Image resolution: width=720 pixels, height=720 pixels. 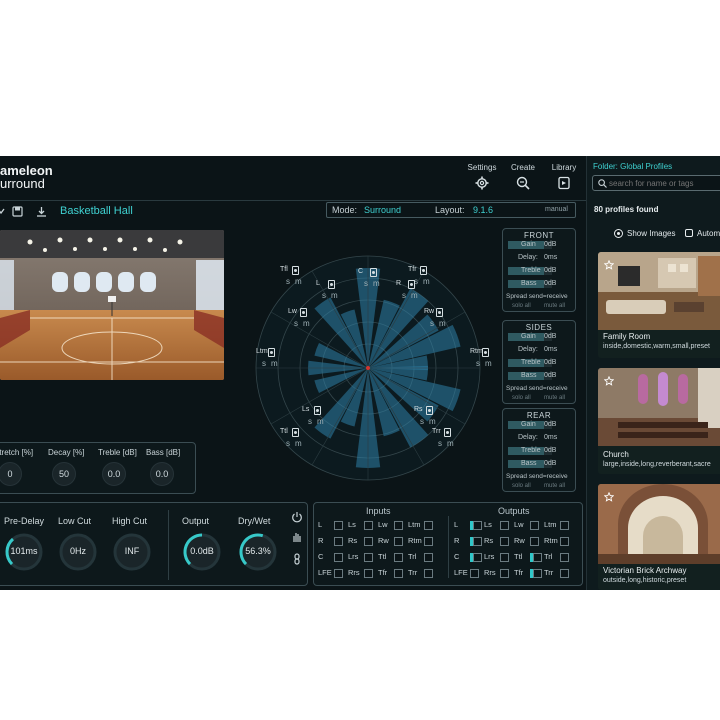 I want to click on download-button, so click(x=41, y=211).